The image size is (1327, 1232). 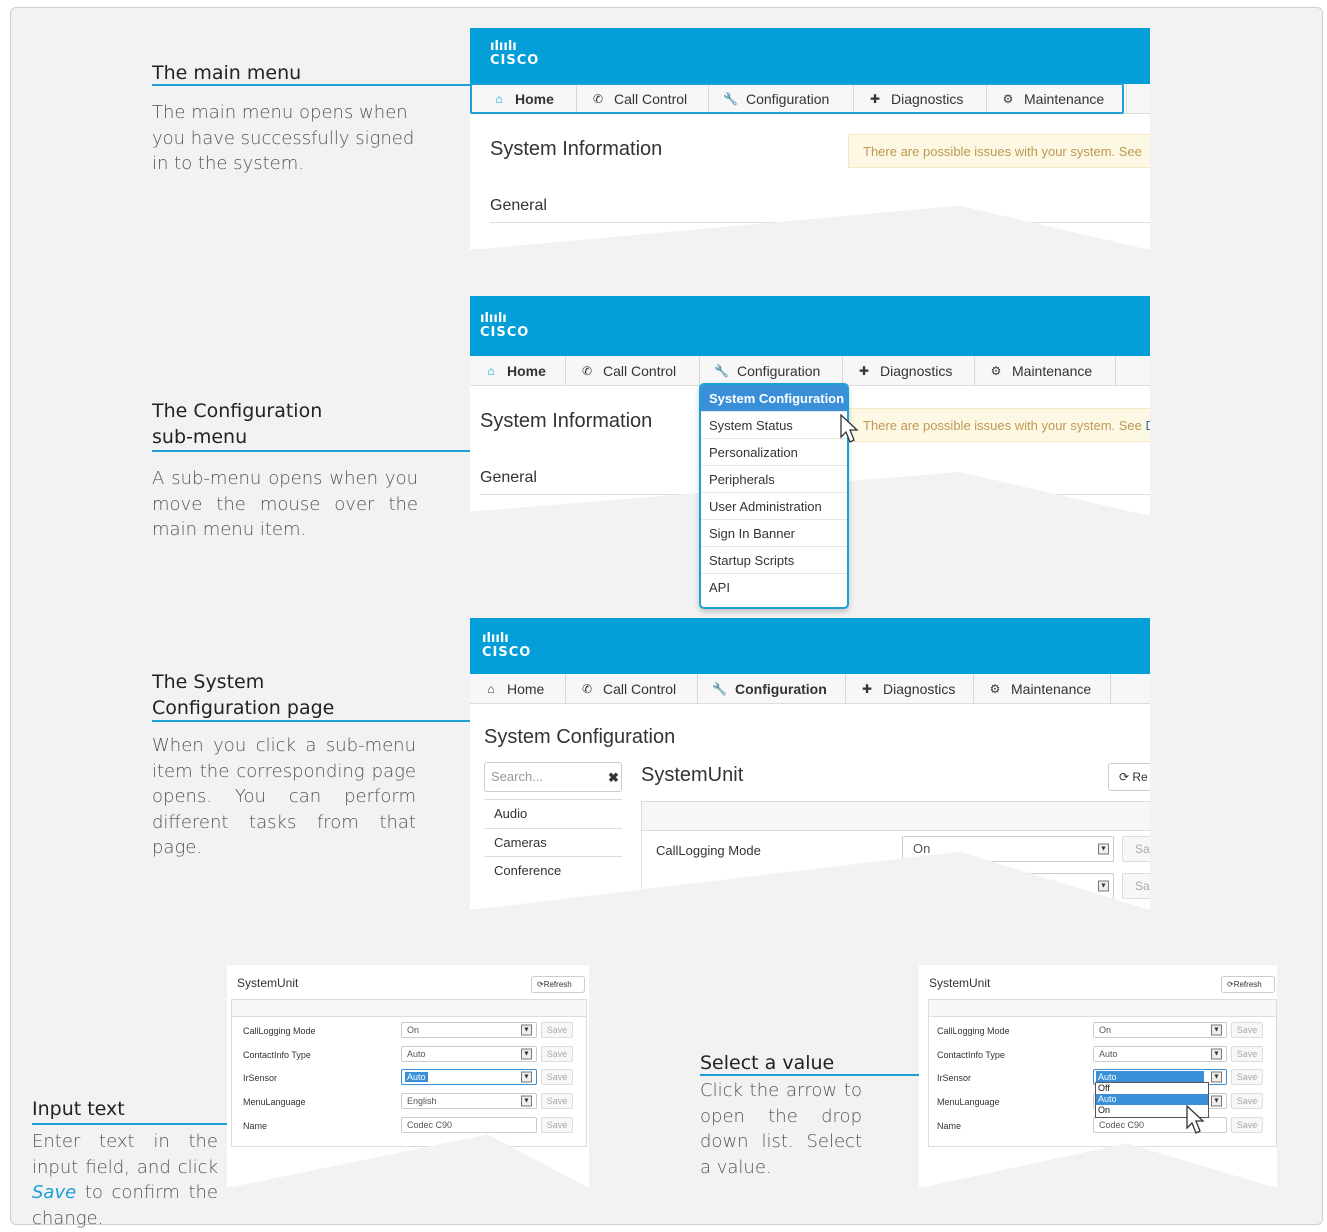 What do you see at coordinates (774, 587) in the screenshot?
I see `submenu-api: API` at bounding box center [774, 587].